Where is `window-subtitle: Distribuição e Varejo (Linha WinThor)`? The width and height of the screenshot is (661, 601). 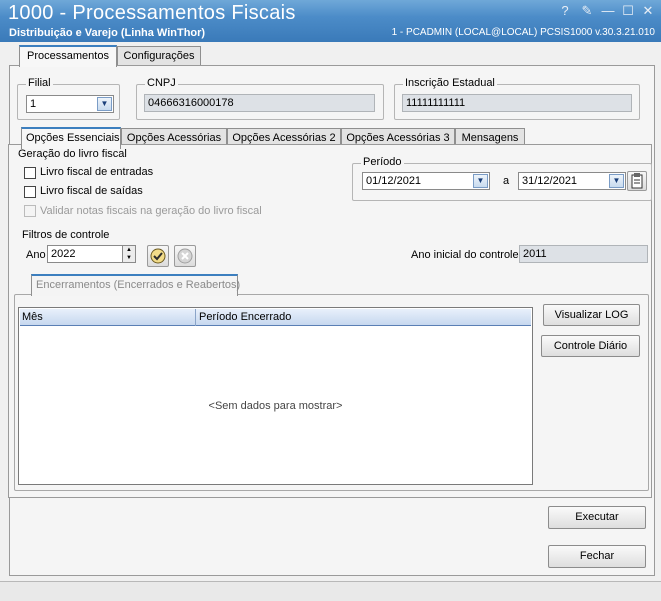 window-subtitle: Distribuição e Varejo (Linha WinThor) is located at coordinates (107, 33).